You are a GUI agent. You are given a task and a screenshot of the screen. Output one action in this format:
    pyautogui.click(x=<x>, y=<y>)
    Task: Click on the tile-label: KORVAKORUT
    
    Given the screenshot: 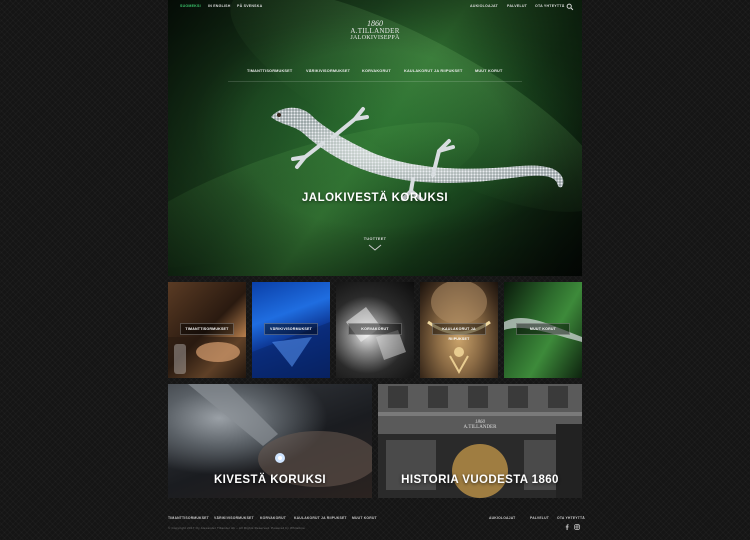 What is the action you would take?
    pyautogui.click(x=375, y=329)
    